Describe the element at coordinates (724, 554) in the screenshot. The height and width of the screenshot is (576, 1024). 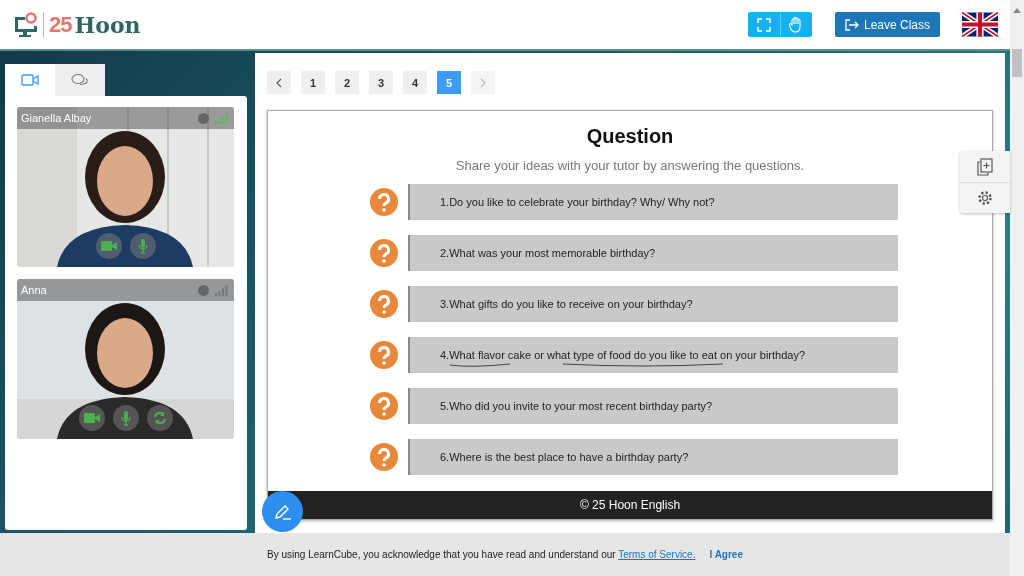
I see `agree-button: I Agree` at that location.